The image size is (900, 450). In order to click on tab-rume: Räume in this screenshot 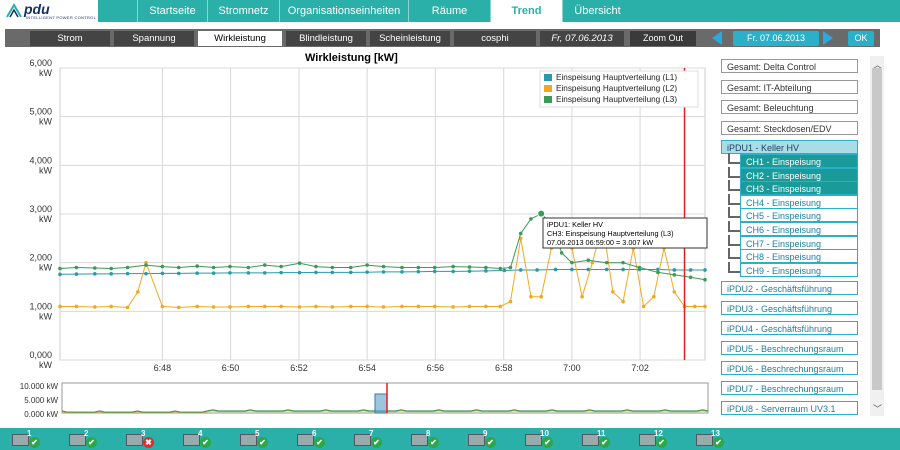, I will do `click(449, 11)`.